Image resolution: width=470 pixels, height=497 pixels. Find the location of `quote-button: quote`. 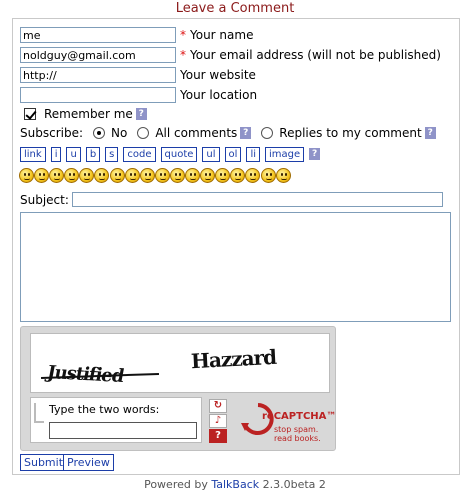

quote-button: quote is located at coordinates (179, 154).